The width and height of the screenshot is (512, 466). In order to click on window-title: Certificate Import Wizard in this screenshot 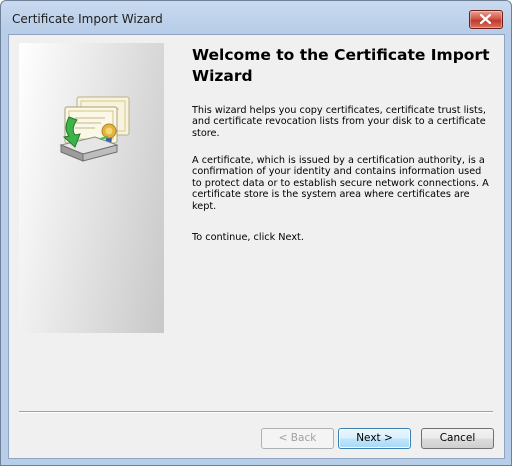, I will do `click(87, 19)`.